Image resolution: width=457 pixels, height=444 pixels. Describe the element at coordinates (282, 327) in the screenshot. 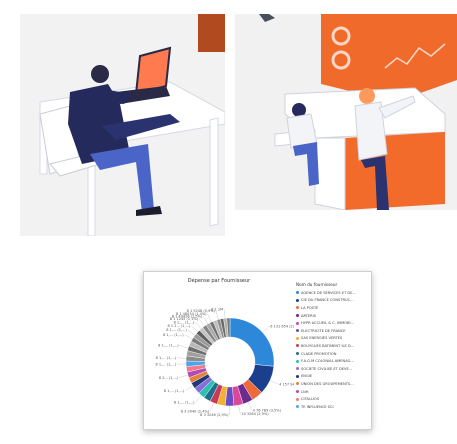

I see `slice-label: 6 131 654 (22,6%)` at that location.